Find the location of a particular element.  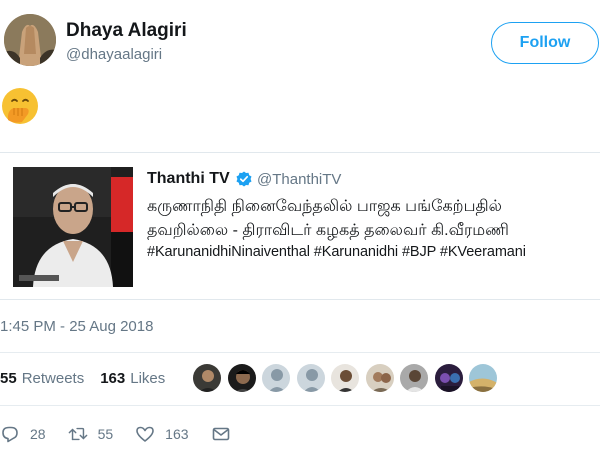

quoted-author-handle: @ThanthiTV is located at coordinates (299, 179).